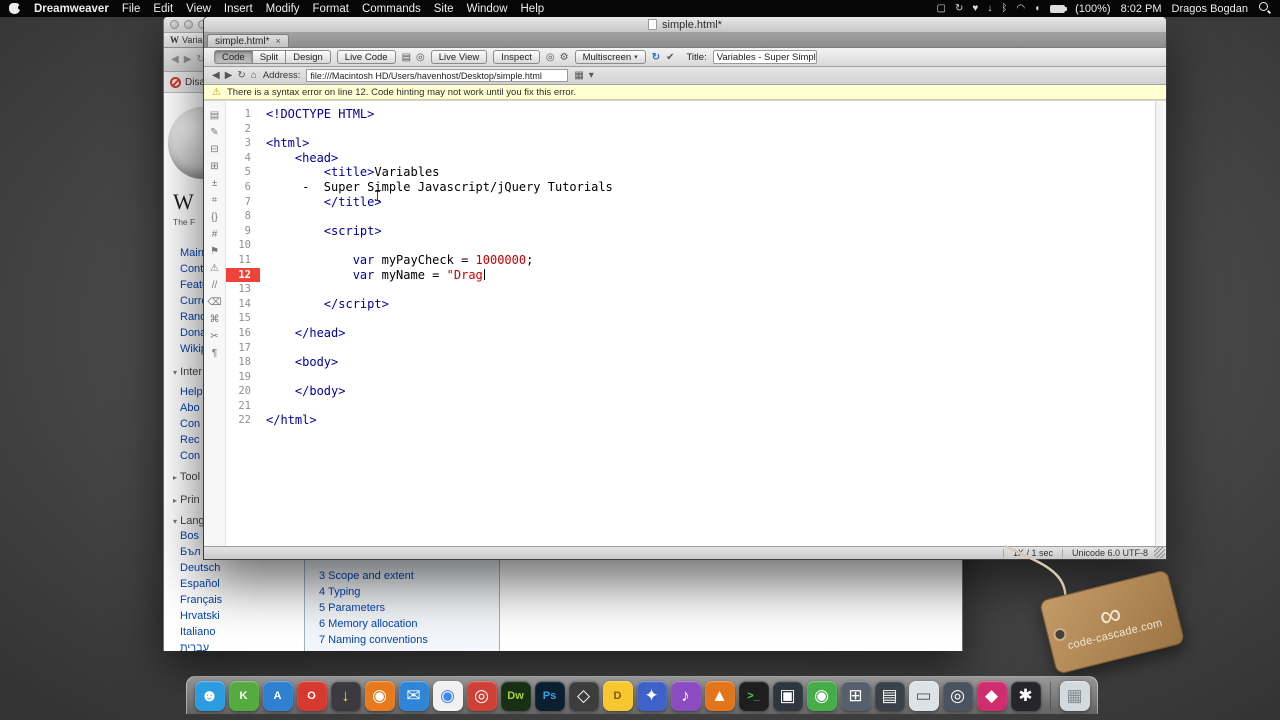 This screenshot has height=720, width=1280. Describe the element at coordinates (420, 57) in the screenshot. I see `preview-in-browser-icon: ◎` at that location.